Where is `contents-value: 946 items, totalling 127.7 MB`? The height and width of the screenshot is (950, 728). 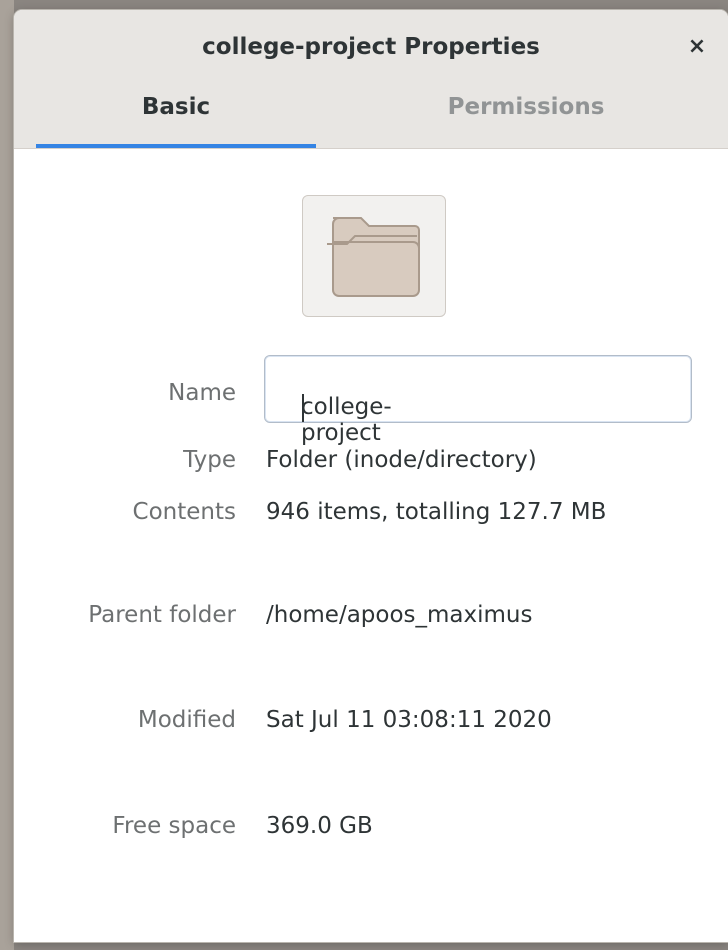 contents-value: 946 items, totalling 127.7 MB is located at coordinates (436, 512).